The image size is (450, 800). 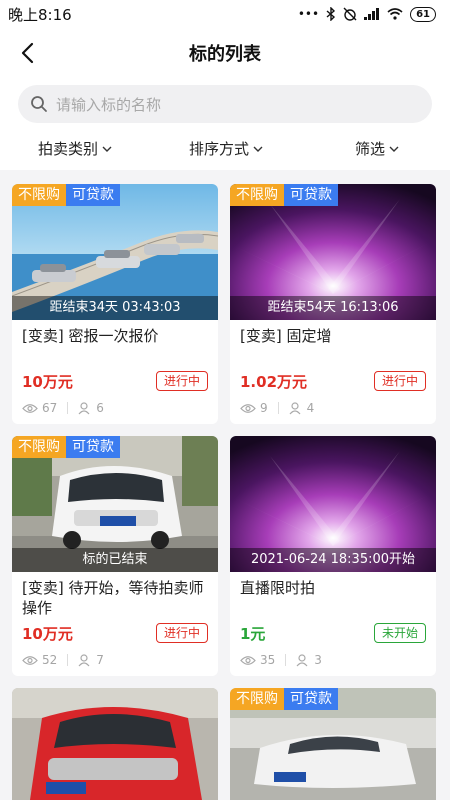 I want to click on status-badge: 未开始, so click(x=399, y=633).